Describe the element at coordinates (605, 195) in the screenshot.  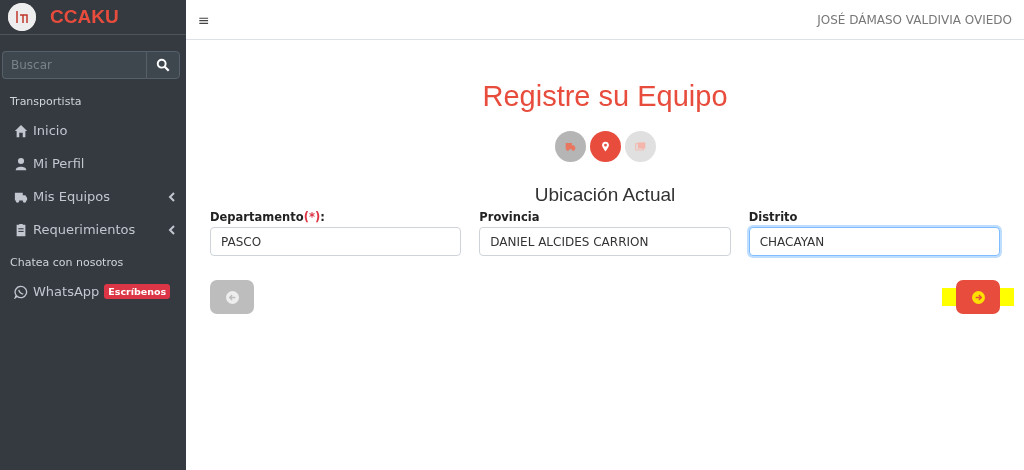
I see `section-title: Ubicación Actual` at that location.